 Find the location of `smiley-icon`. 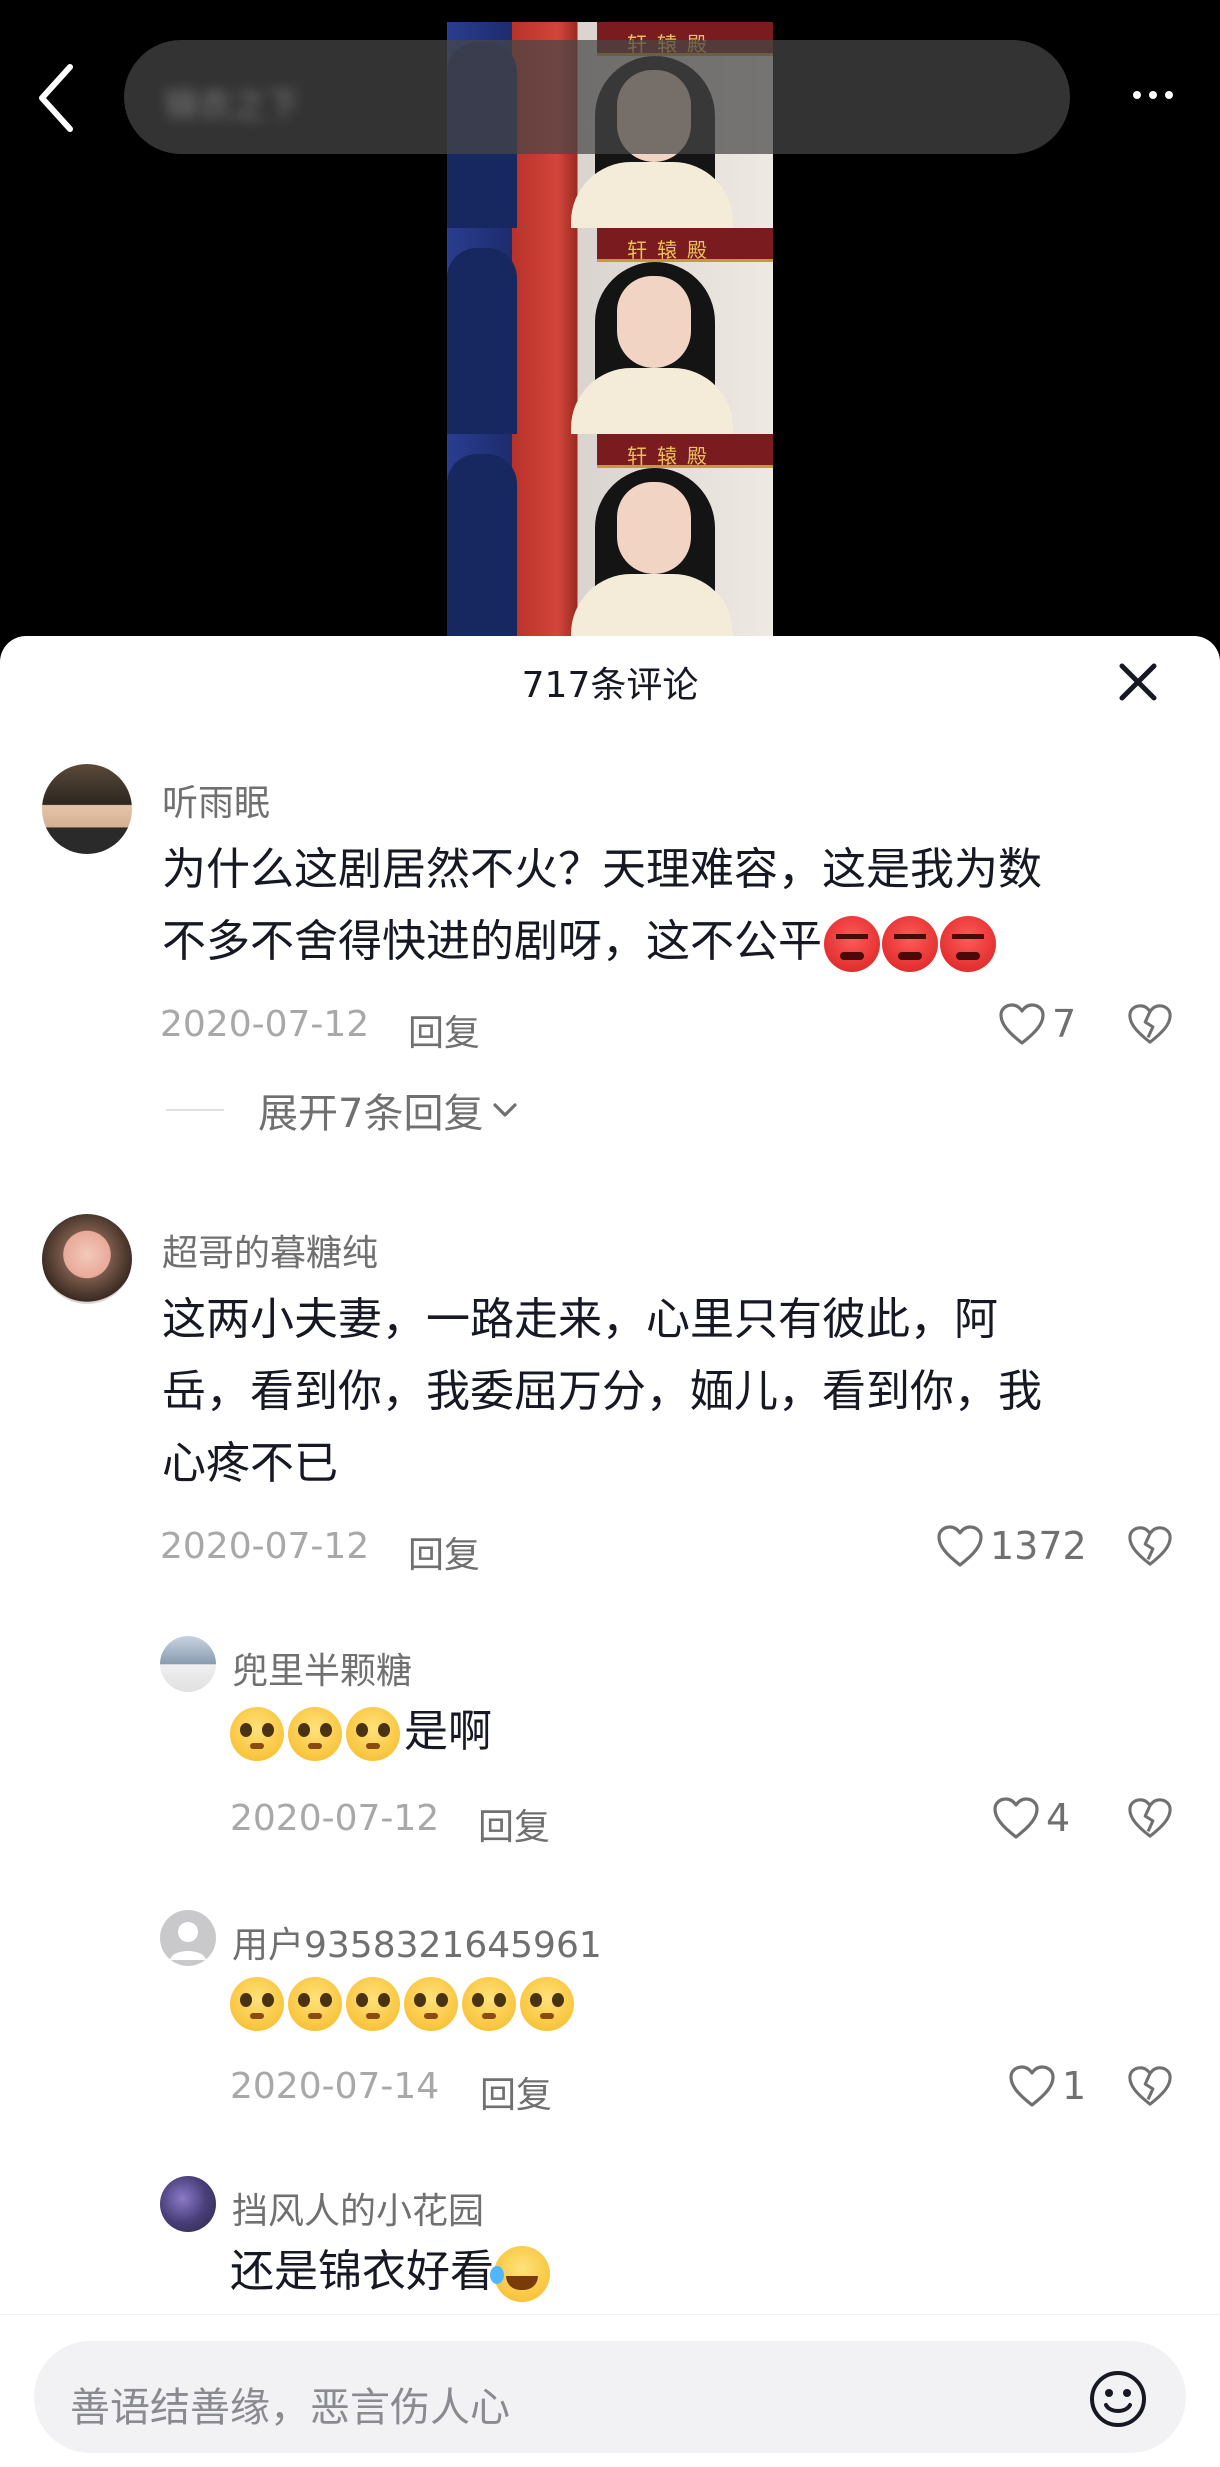

smiley-icon is located at coordinates (1118, 2399).